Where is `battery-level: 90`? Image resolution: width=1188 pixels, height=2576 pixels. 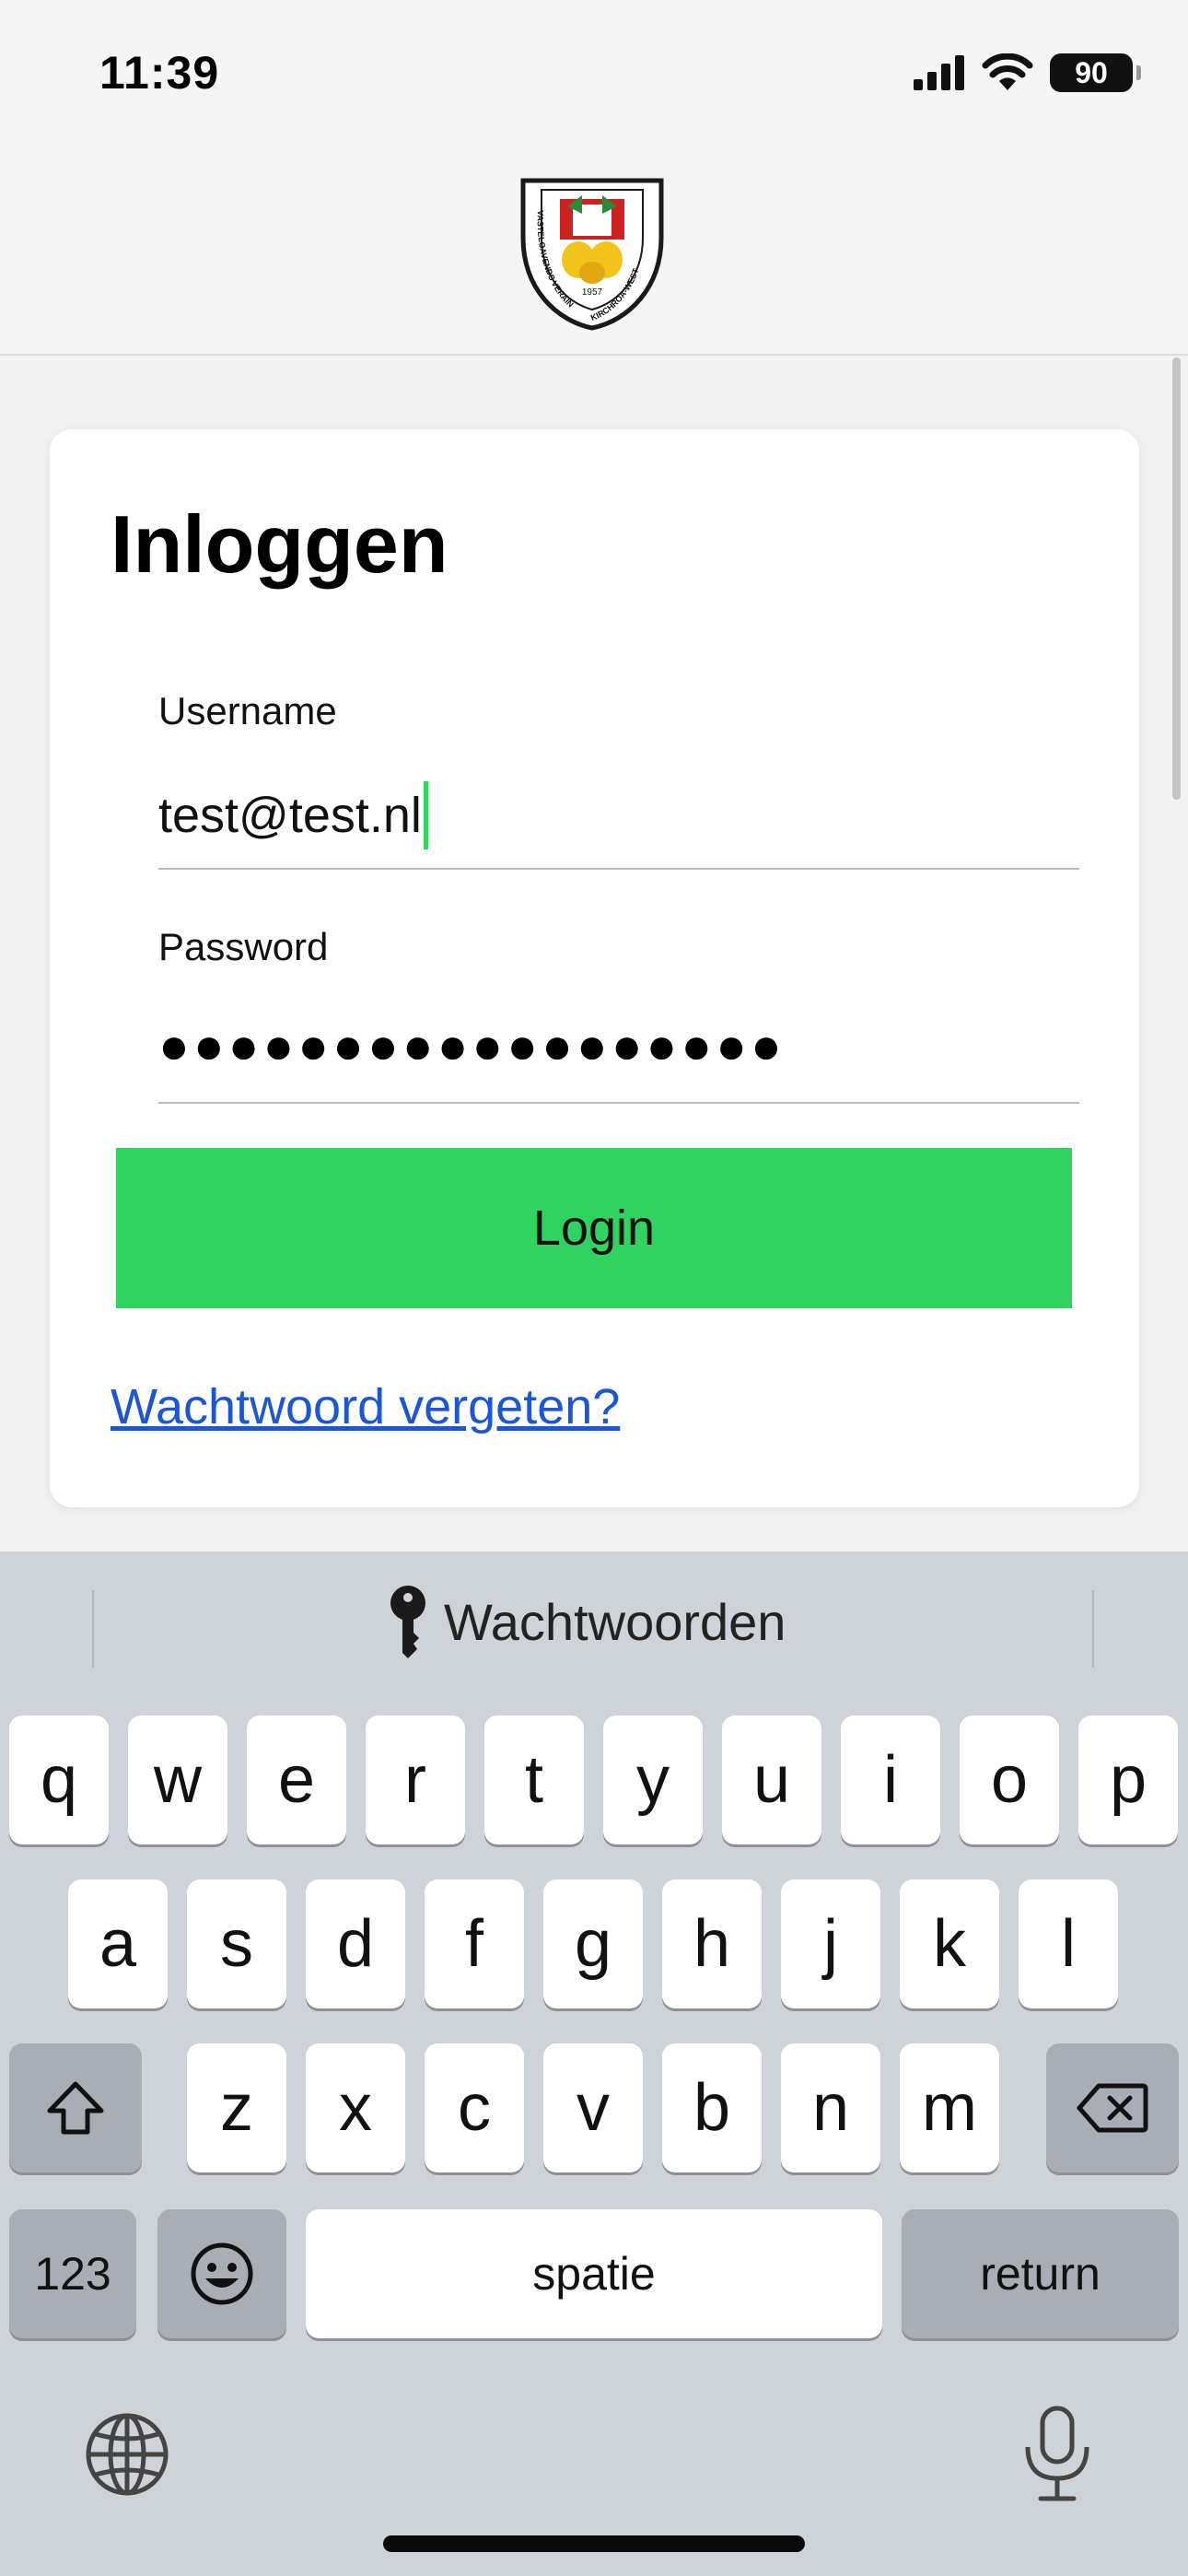 battery-level: 90 is located at coordinates (1091, 72).